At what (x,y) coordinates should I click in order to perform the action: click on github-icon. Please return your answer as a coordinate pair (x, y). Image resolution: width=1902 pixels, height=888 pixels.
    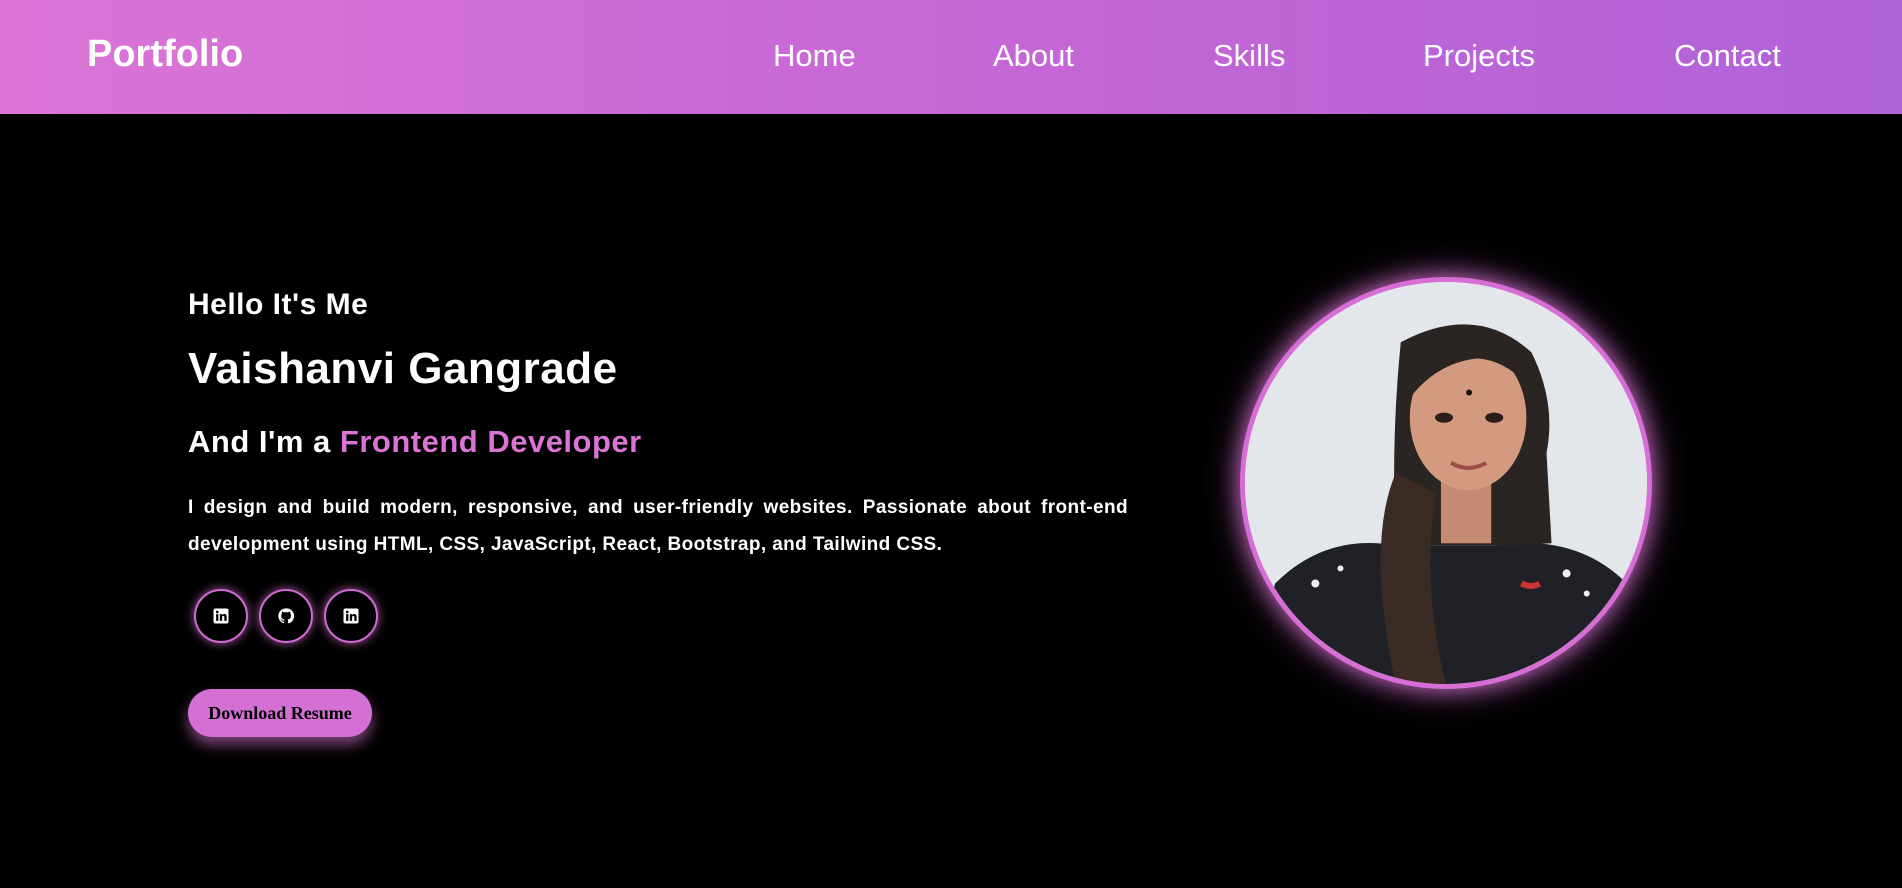
    Looking at the image, I should click on (286, 616).